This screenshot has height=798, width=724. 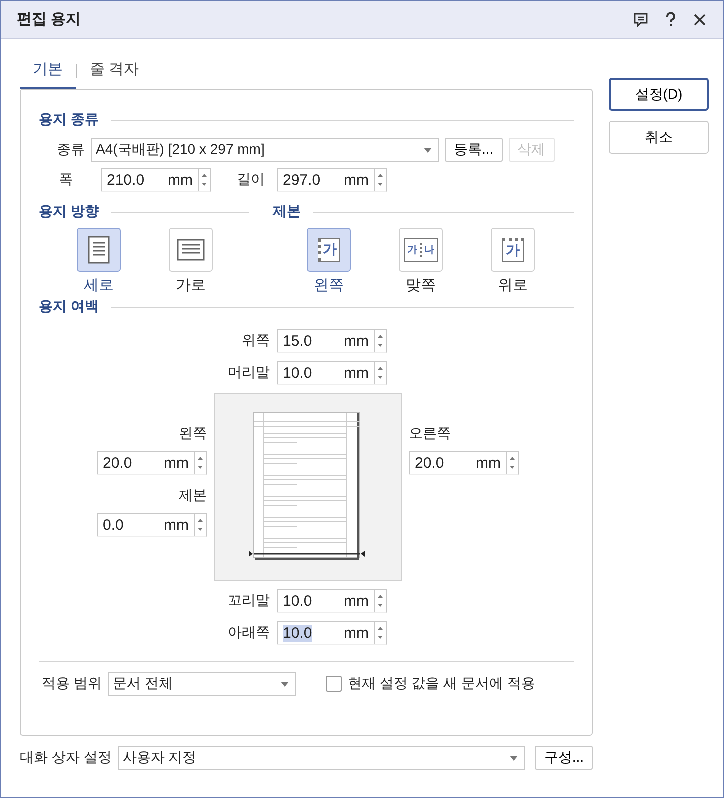 I want to click on field-label: 왼쪽, so click(x=193, y=434).